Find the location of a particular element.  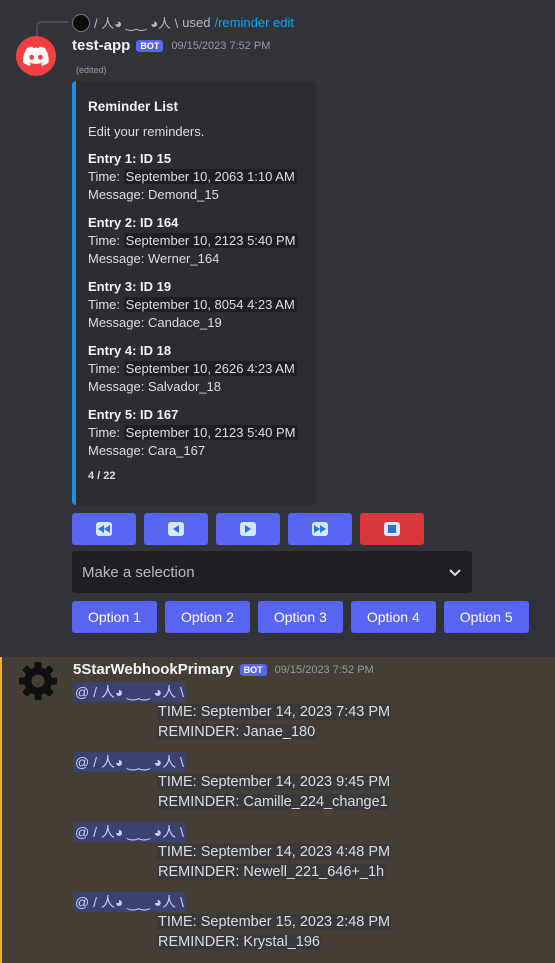

edited-label: (edited) is located at coordinates (91, 70).